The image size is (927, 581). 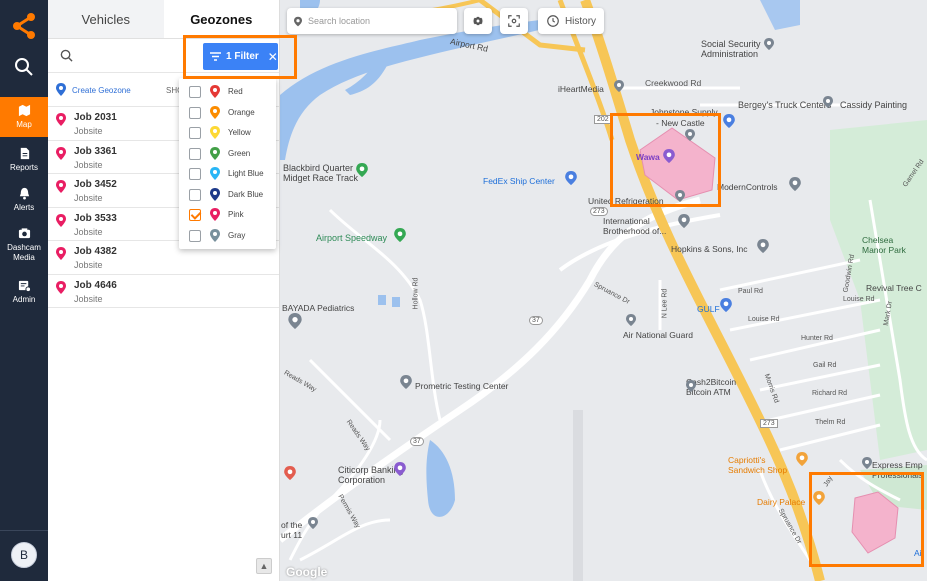 I want to click on geozone-list-item: Job 4646 Jobsite, so click(x=163, y=291).